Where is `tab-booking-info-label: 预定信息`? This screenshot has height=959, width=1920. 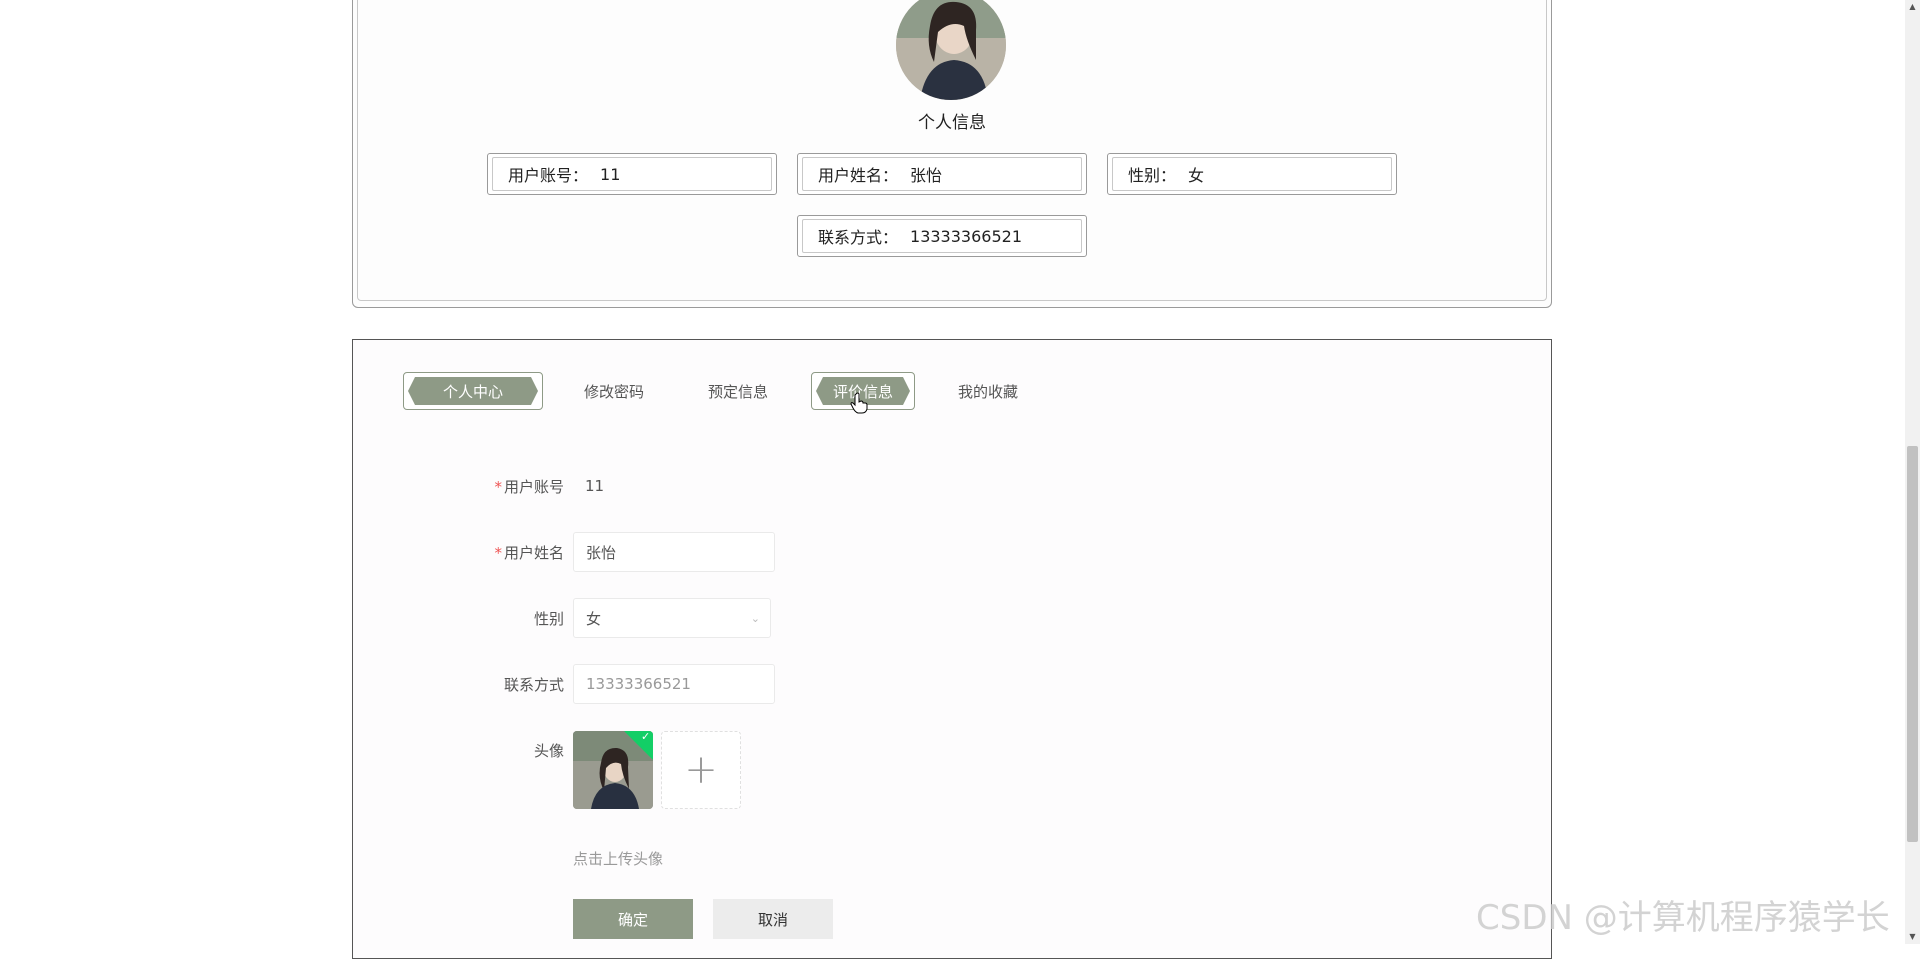
tab-booking-info-label: 预定信息 is located at coordinates (737, 391).